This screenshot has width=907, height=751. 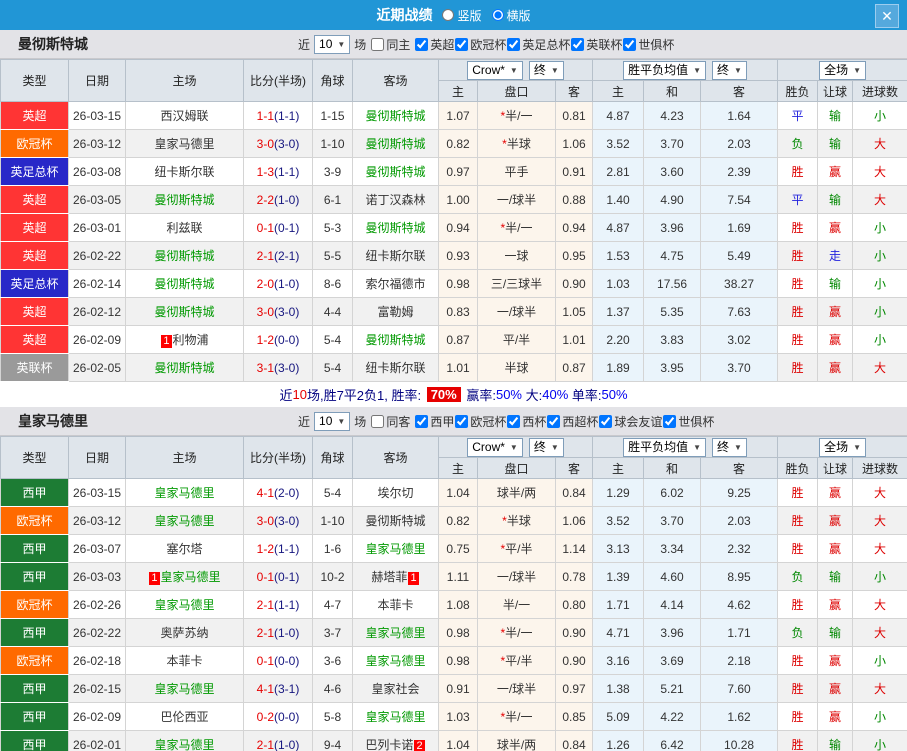 What do you see at coordinates (434, 421) in the screenshot?
I see `league-filter: 西甲` at bounding box center [434, 421].